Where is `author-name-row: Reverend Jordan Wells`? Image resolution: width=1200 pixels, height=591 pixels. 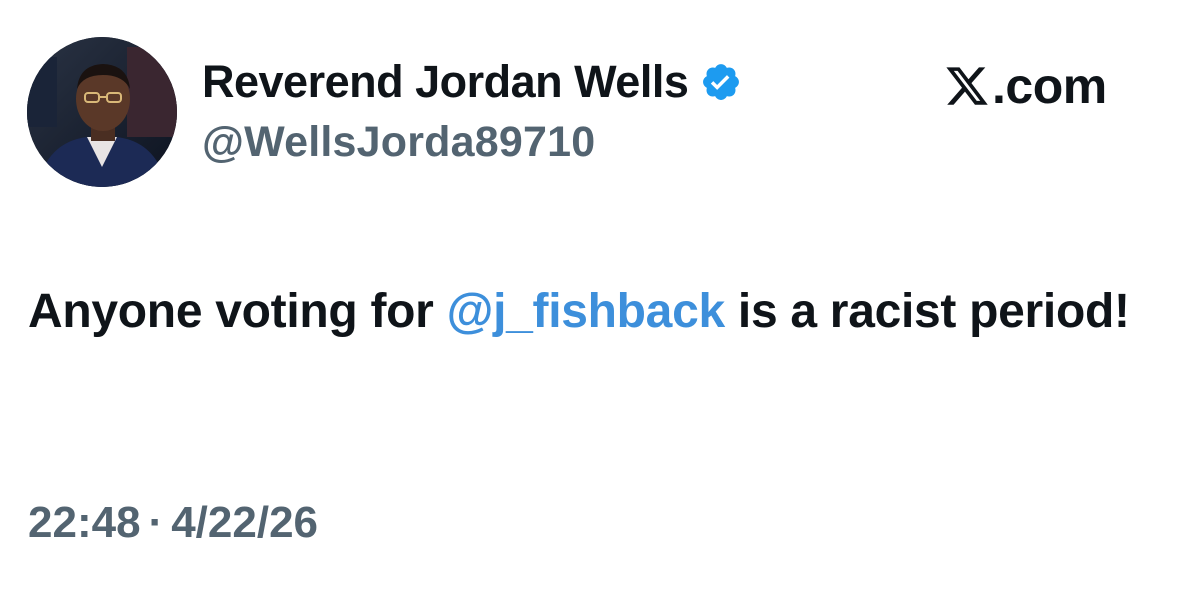 author-name-row: Reverend Jordan Wells is located at coordinates (472, 82).